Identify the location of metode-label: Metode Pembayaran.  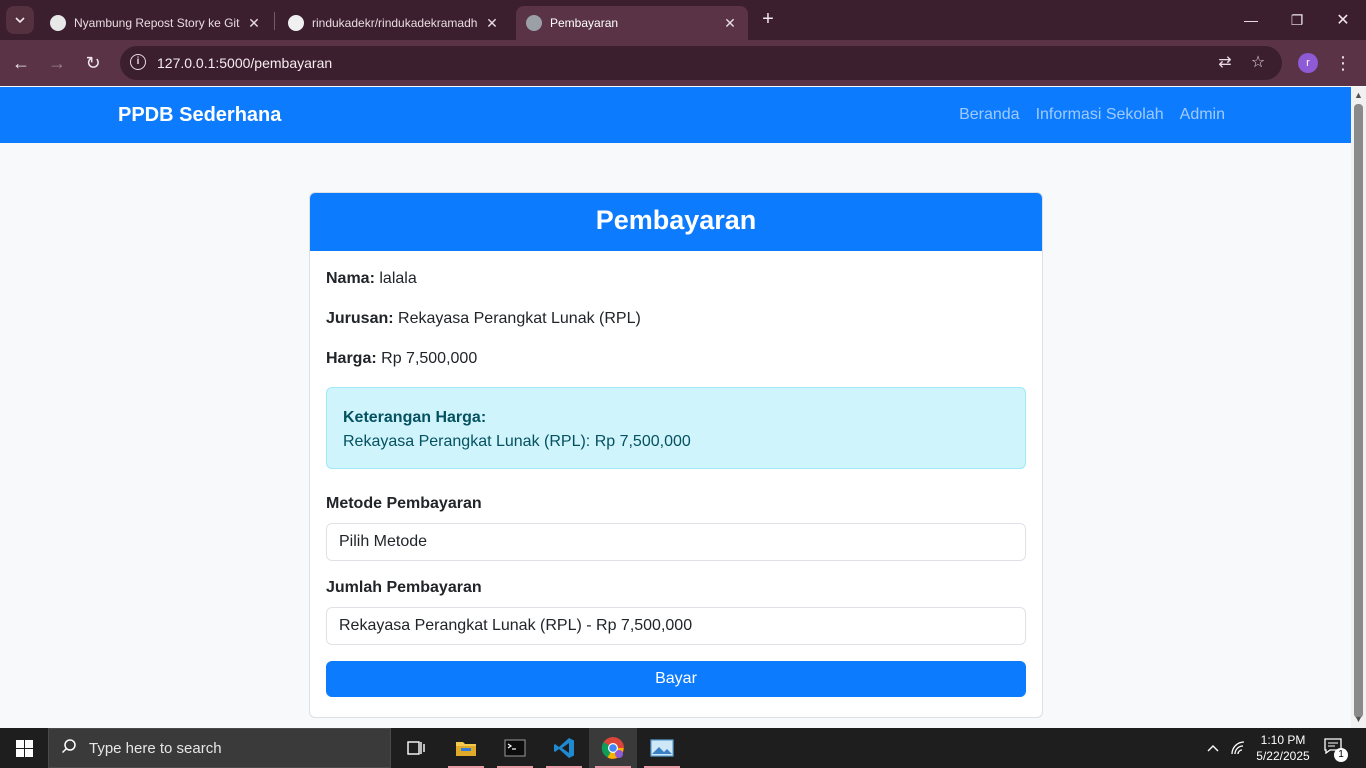
(404, 503).